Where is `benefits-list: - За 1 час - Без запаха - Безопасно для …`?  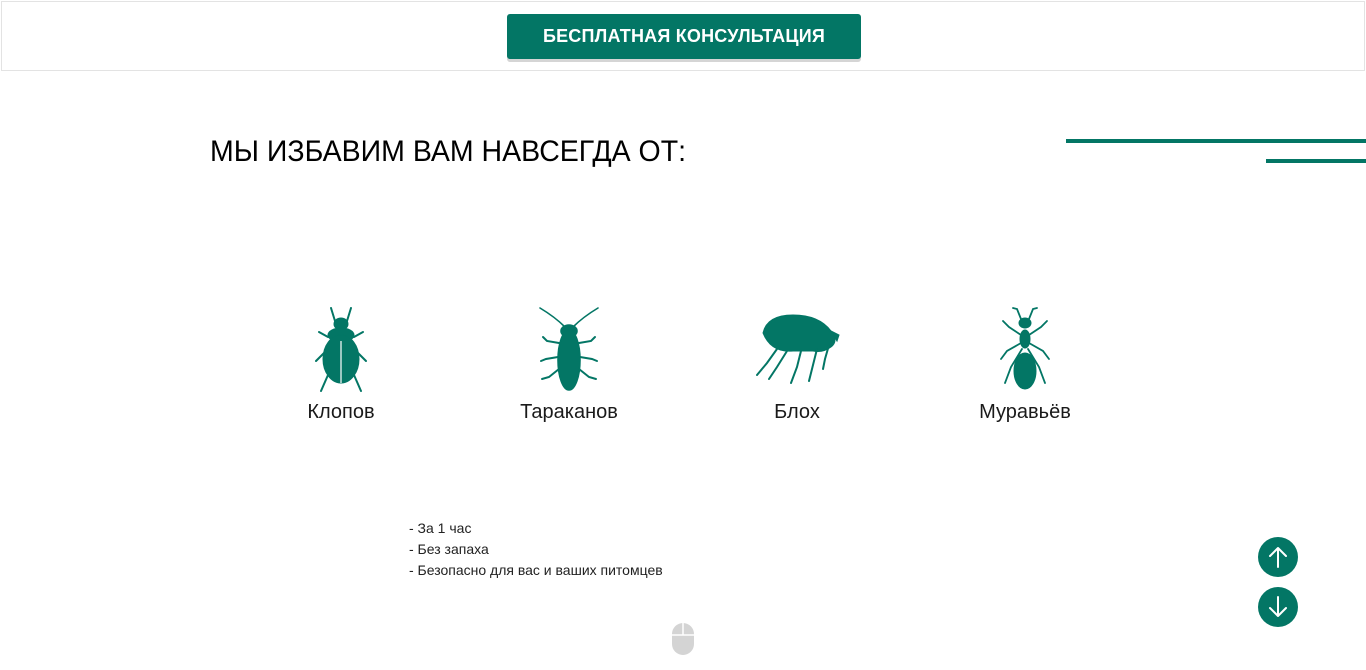
benefits-list: - За 1 час - Без запаха - Безопасно для … is located at coordinates (536, 549).